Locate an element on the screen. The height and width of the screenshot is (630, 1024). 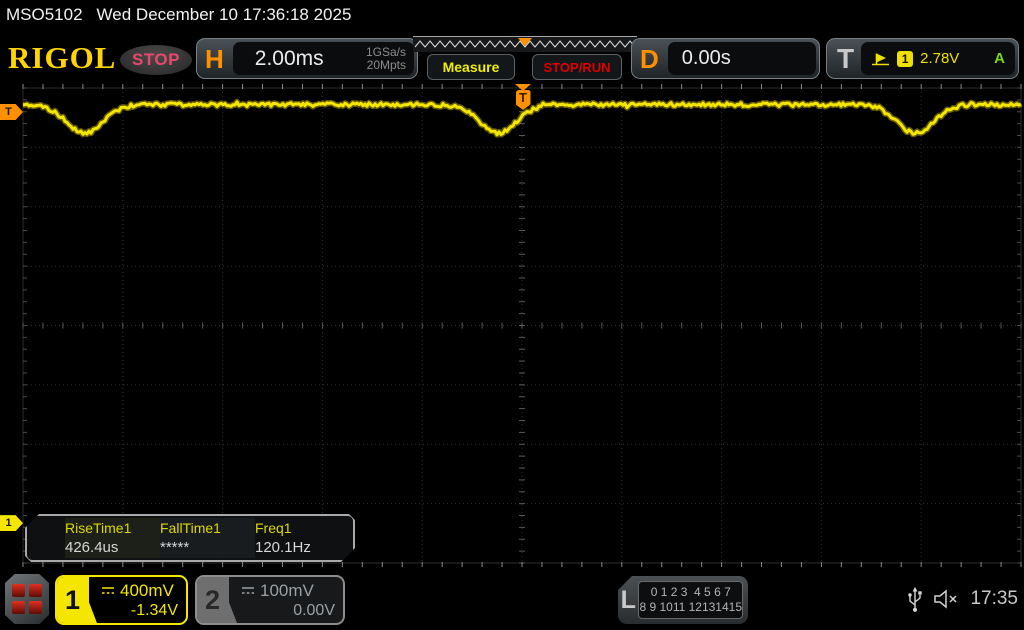
logic-channel-numbers: 0 1 2 3 4 5 6 78 9 1011 12131415 is located at coordinates (690, 600).